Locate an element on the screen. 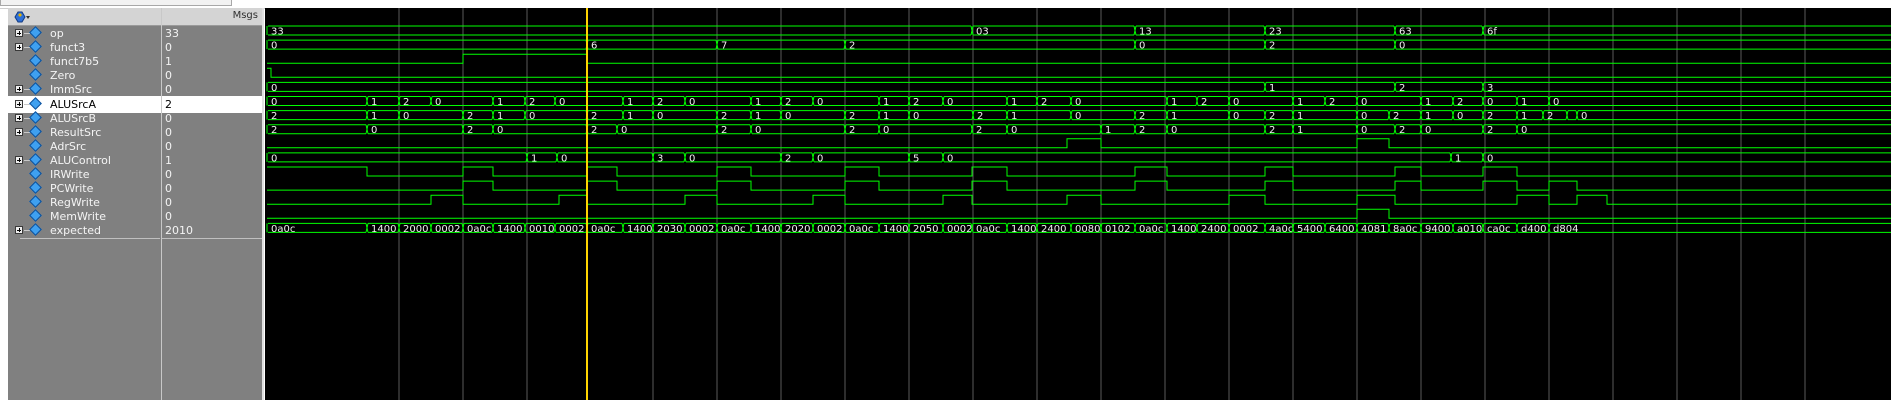  signal-name-label: AdrSrc is located at coordinates (68, 146).